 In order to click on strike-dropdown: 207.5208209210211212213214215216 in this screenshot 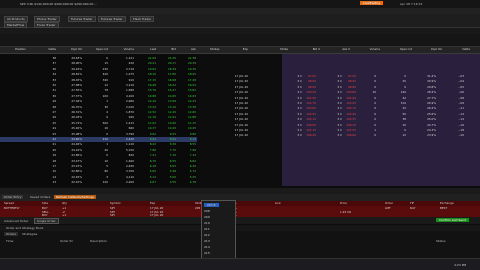, I will do `click(218, 232)`.